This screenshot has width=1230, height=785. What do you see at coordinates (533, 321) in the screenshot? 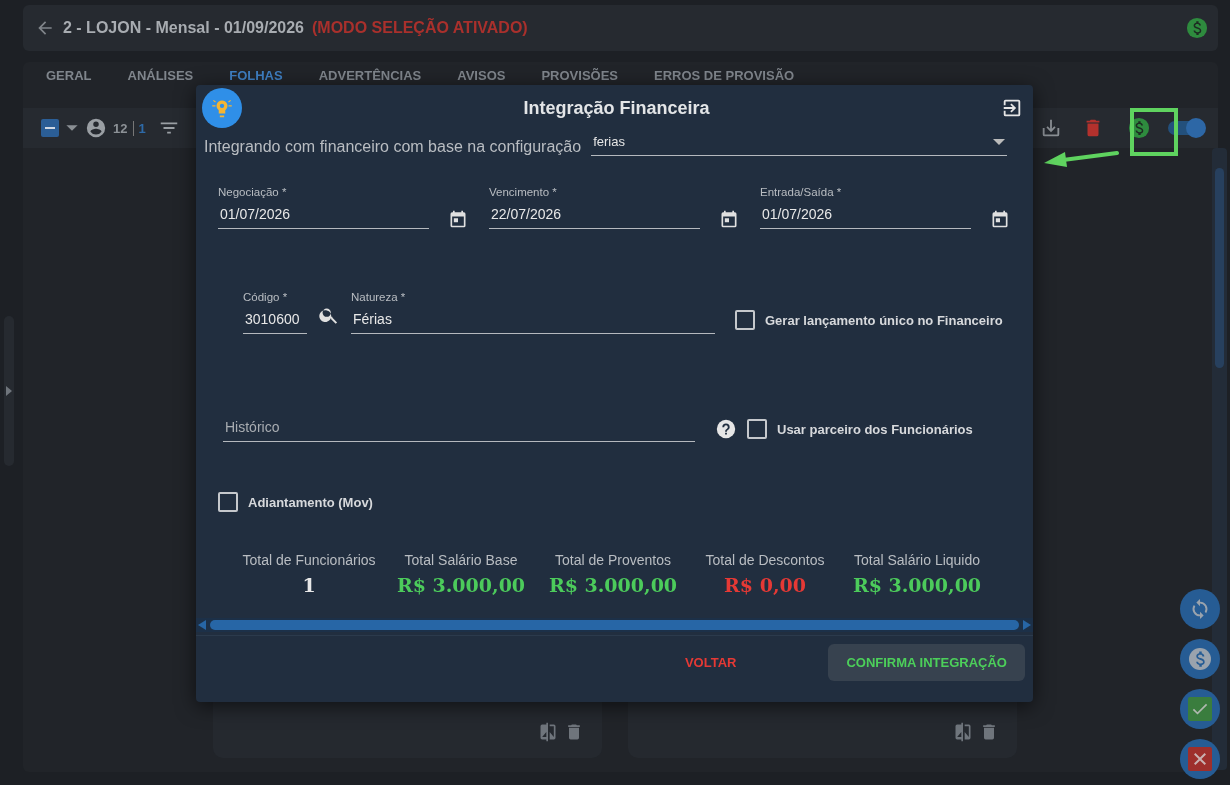
I see `nature-field: Férias` at bounding box center [533, 321].